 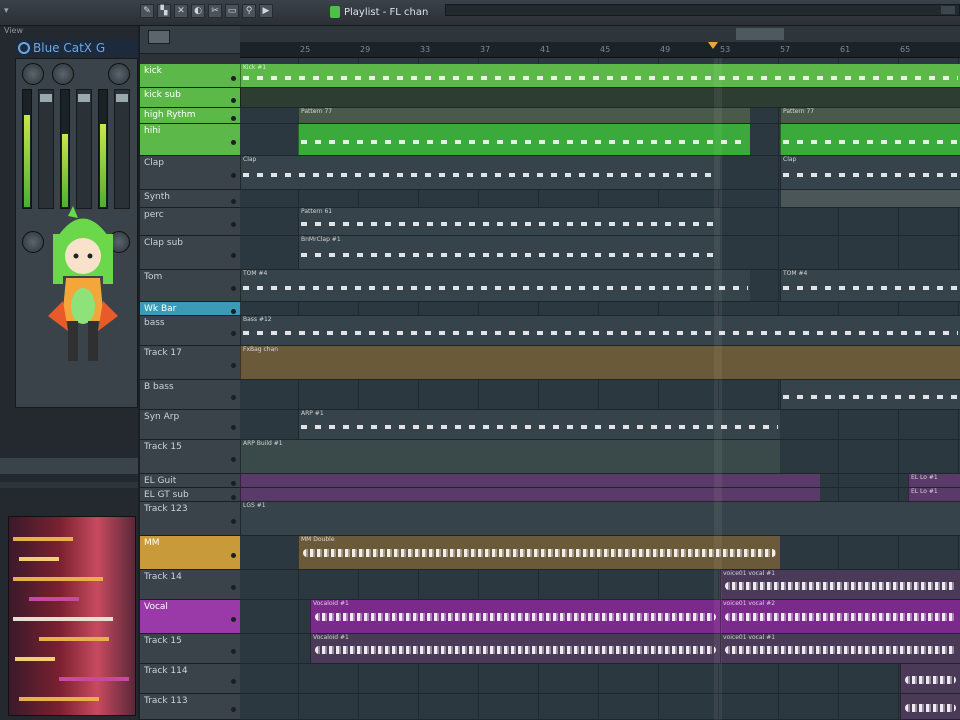 What do you see at coordinates (190, 222) in the screenshot?
I see `track-header: perc` at bounding box center [190, 222].